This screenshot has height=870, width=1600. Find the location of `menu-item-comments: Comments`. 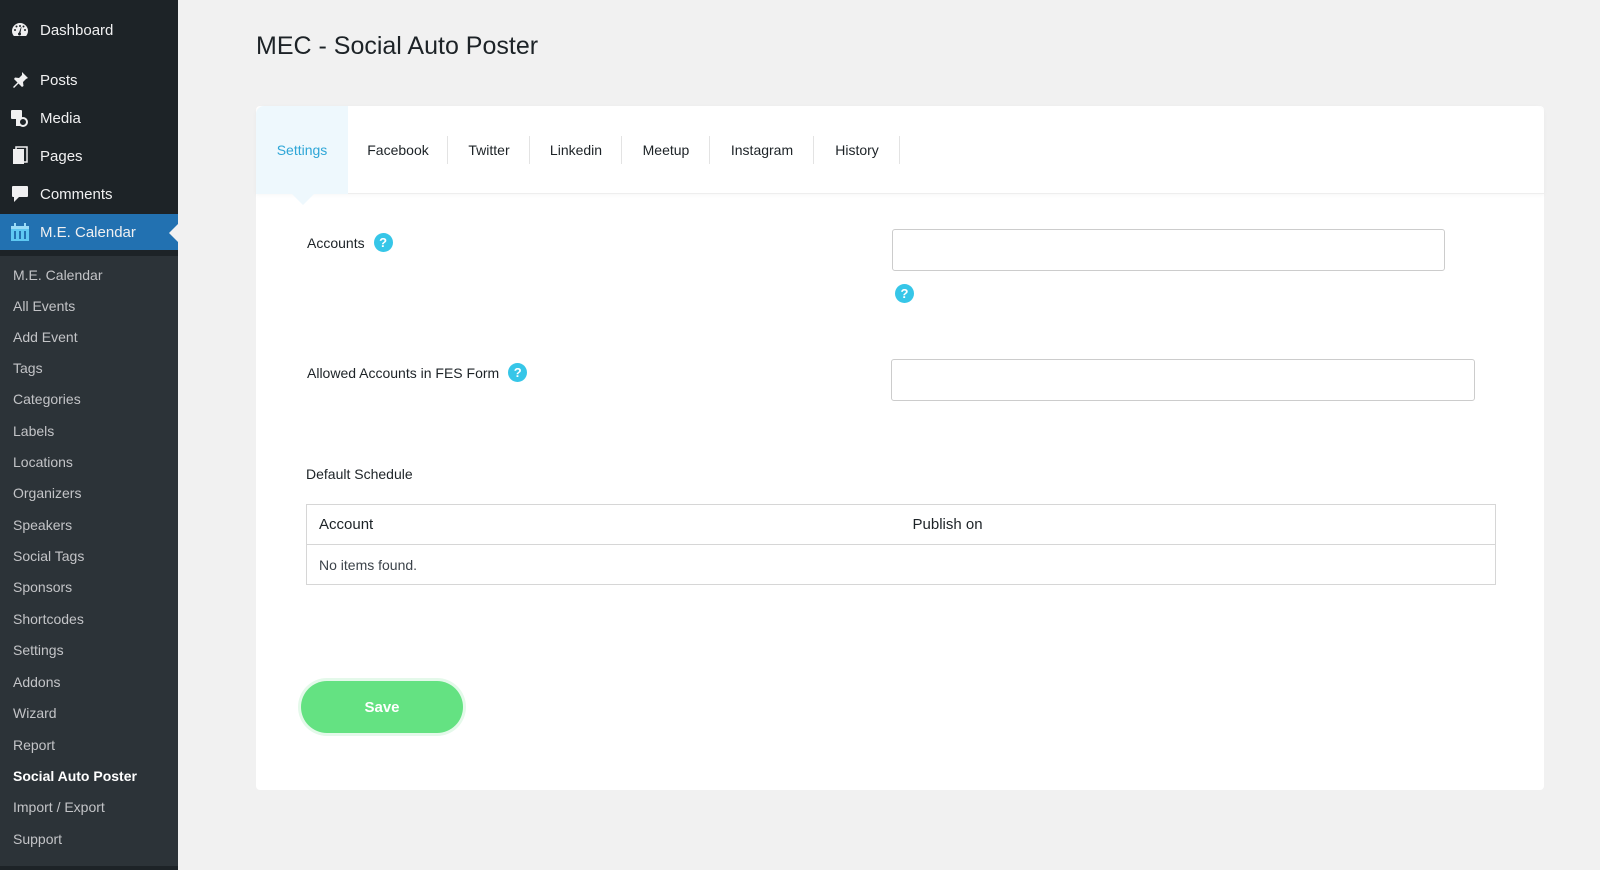

menu-item-comments: Comments is located at coordinates (89, 194).